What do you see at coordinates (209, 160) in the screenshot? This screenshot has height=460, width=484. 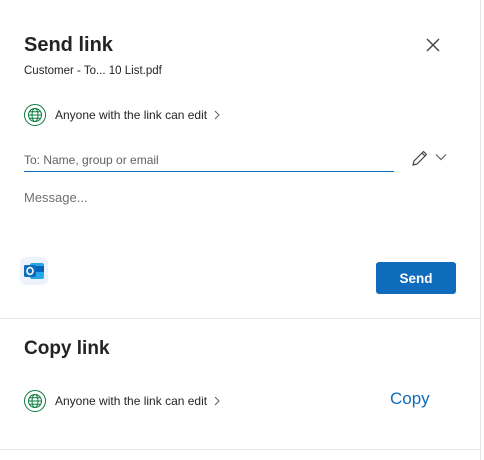 I see `recipient-input` at bounding box center [209, 160].